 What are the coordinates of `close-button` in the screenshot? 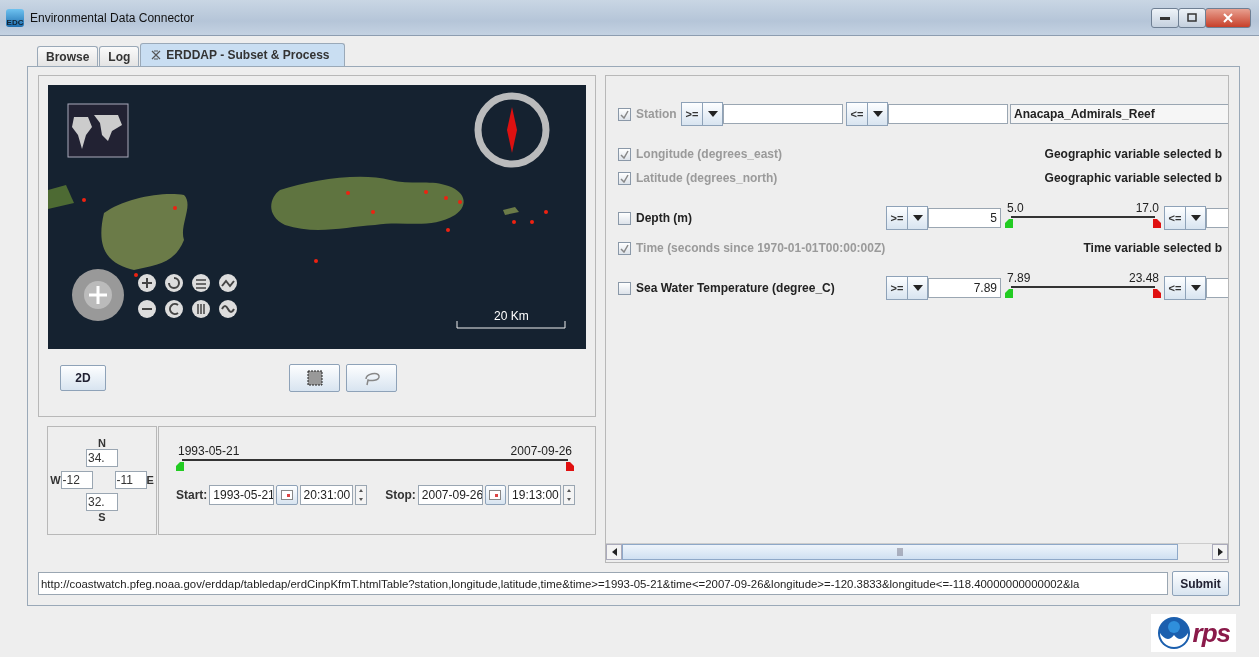 It's located at (1228, 17).